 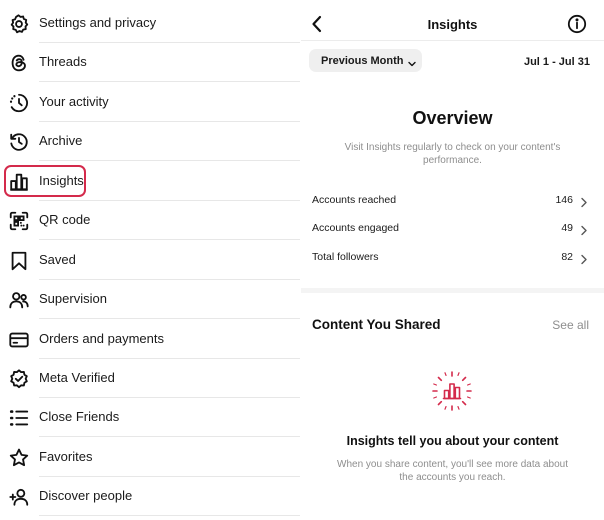 I want to click on menu-item-supervision: Supervision, so click(x=150, y=299).